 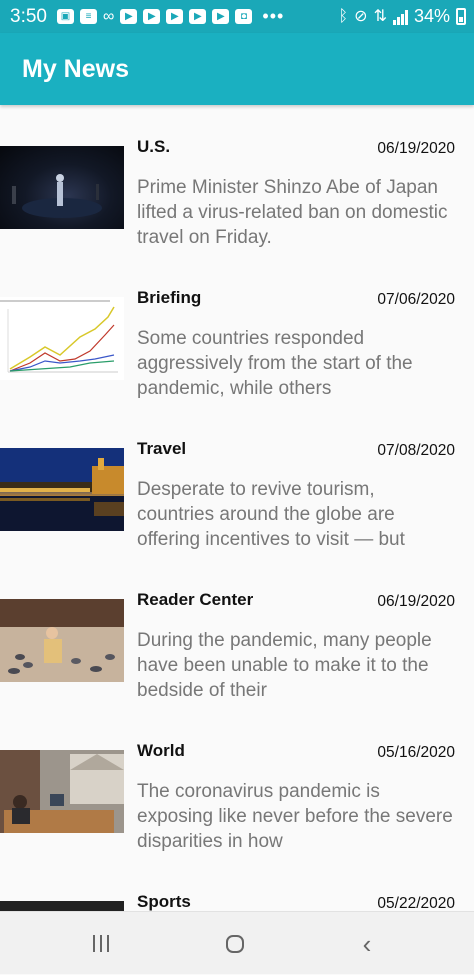 What do you see at coordinates (195, 599) in the screenshot?
I see `article-section: Reader Center` at bounding box center [195, 599].